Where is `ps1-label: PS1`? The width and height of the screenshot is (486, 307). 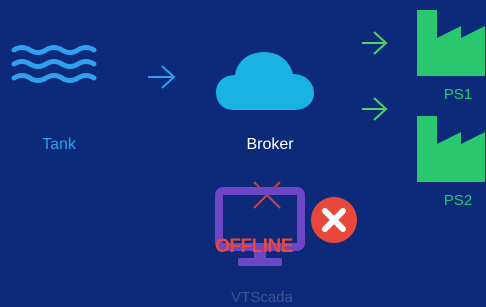 ps1-label: PS1 is located at coordinates (458, 94).